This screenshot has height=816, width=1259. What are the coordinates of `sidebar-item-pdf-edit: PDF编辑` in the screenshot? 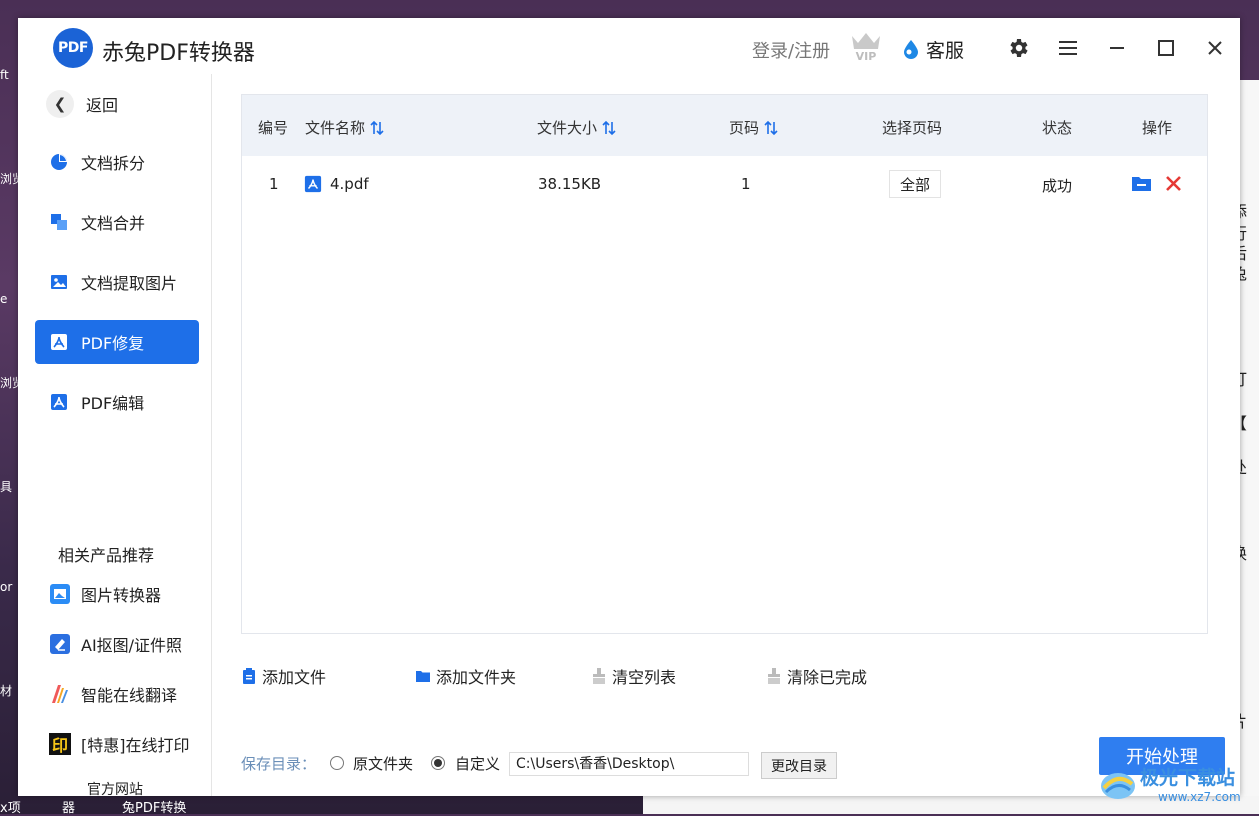 It's located at (117, 402).